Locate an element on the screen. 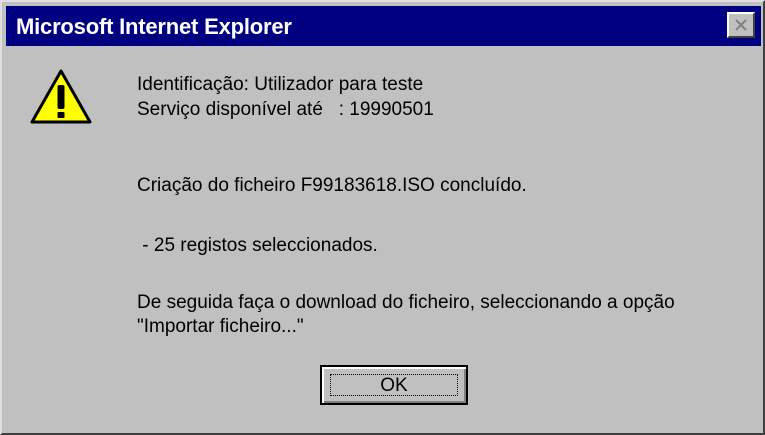  window-title: Microsoft Internet Explorer is located at coordinates (154, 26).